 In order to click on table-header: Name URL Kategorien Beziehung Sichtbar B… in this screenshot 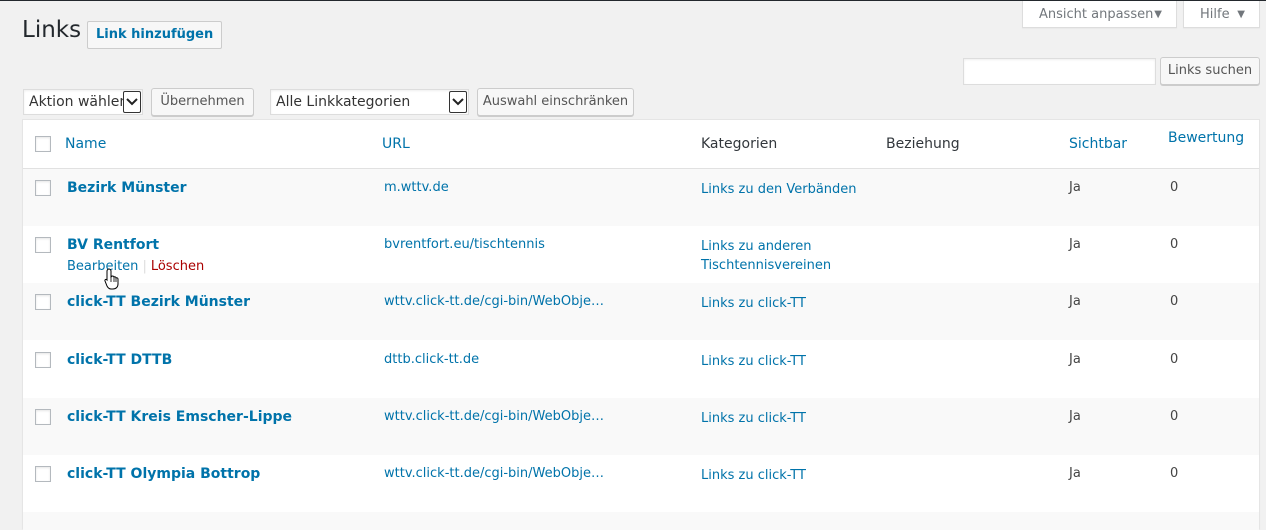, I will do `click(641, 144)`.